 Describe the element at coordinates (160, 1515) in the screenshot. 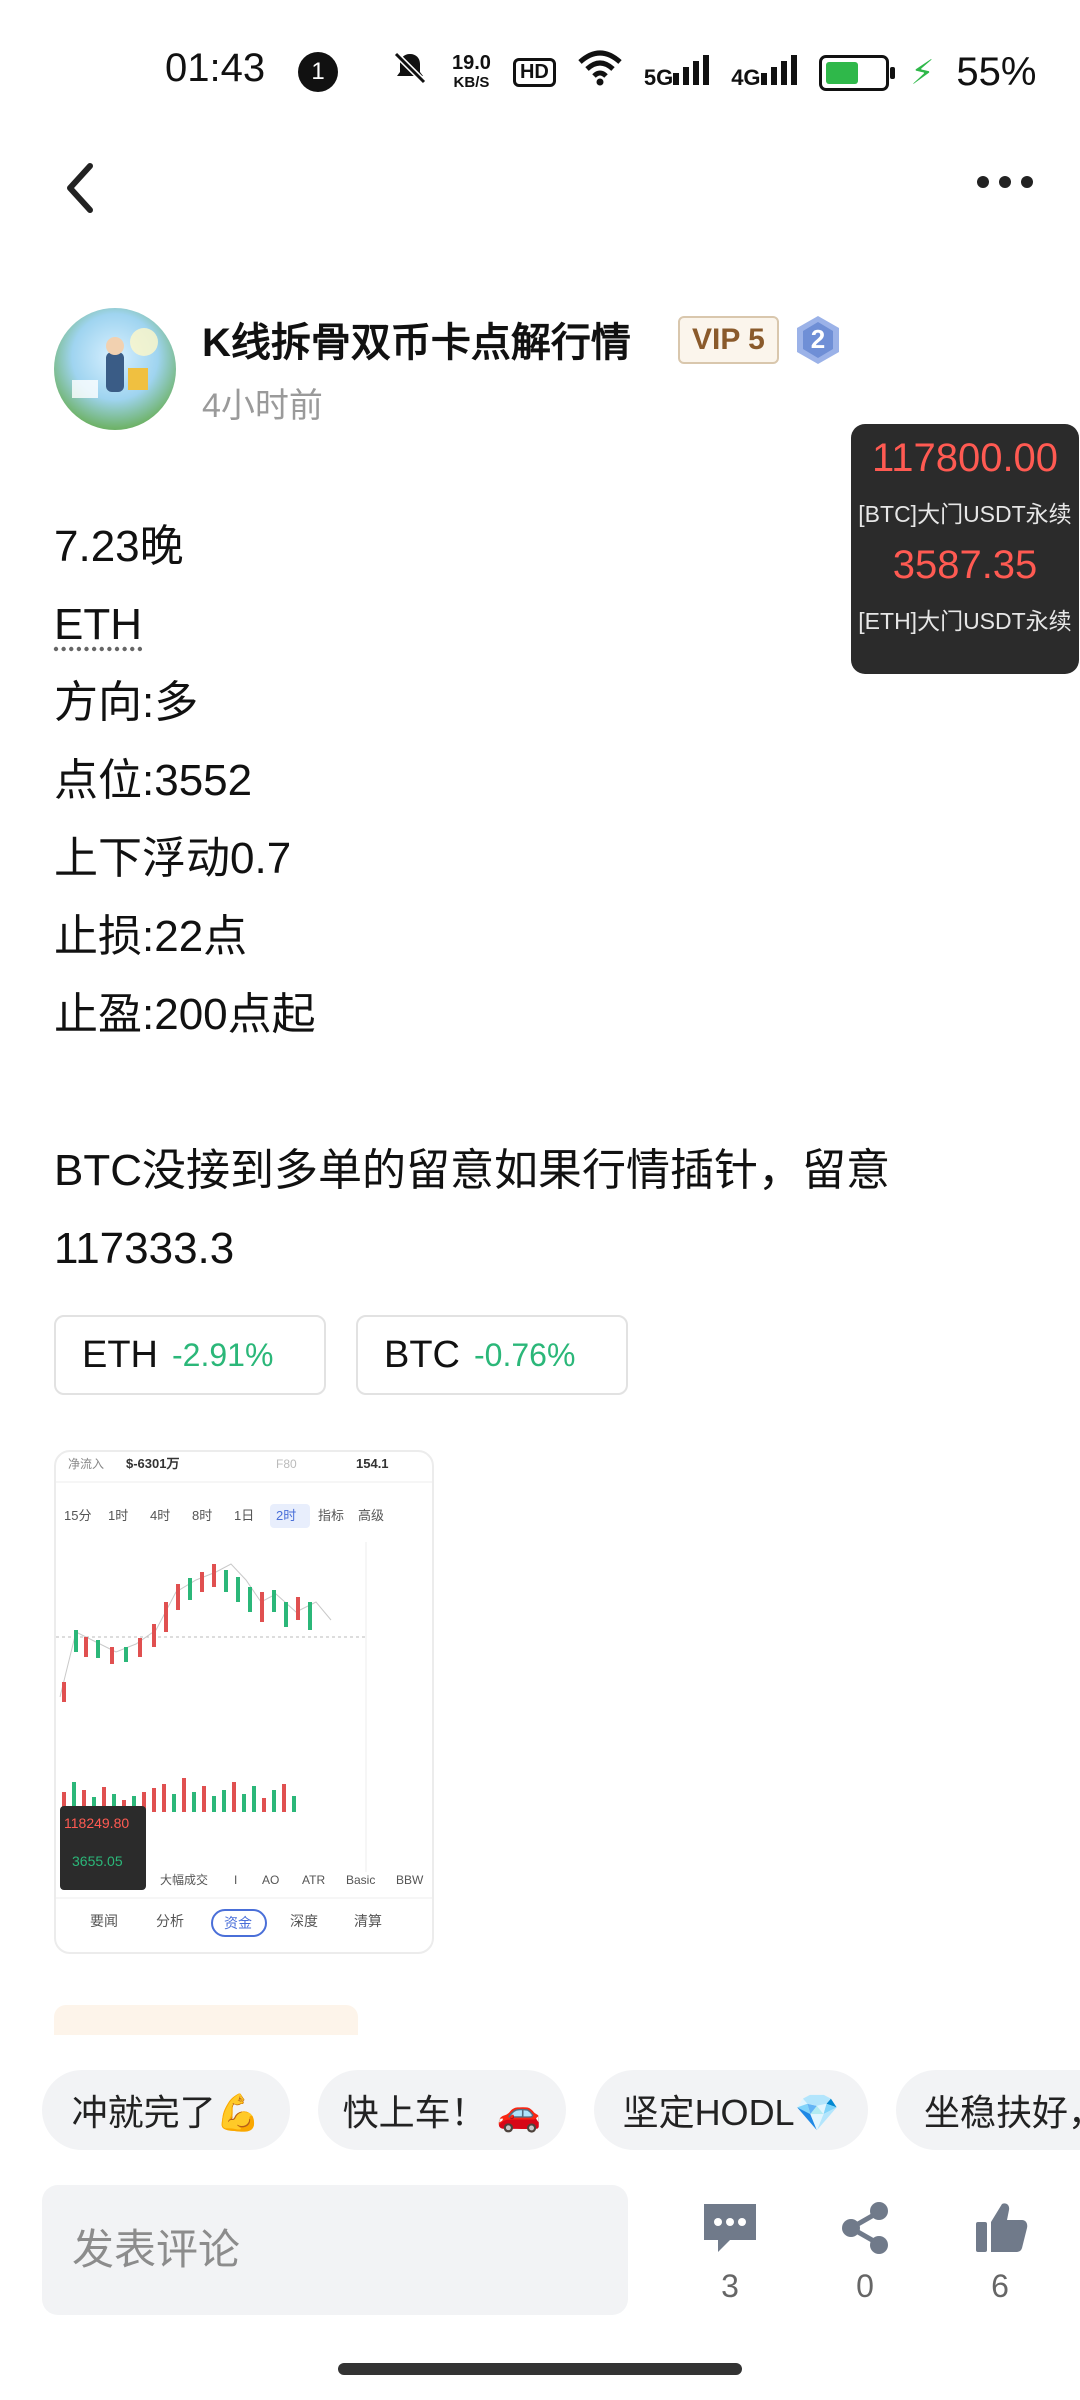

I see `thumb-timeframe: 4时` at that location.